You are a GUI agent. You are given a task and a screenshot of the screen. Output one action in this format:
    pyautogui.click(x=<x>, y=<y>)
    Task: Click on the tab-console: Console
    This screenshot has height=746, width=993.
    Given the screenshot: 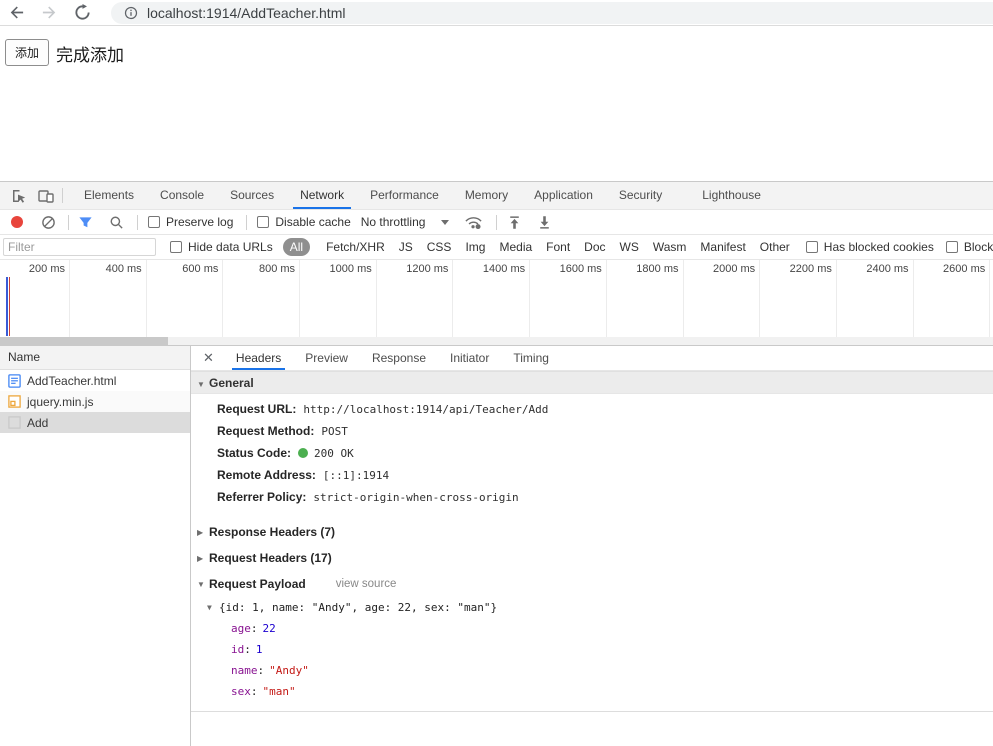 What is the action you would take?
    pyautogui.click(x=182, y=195)
    